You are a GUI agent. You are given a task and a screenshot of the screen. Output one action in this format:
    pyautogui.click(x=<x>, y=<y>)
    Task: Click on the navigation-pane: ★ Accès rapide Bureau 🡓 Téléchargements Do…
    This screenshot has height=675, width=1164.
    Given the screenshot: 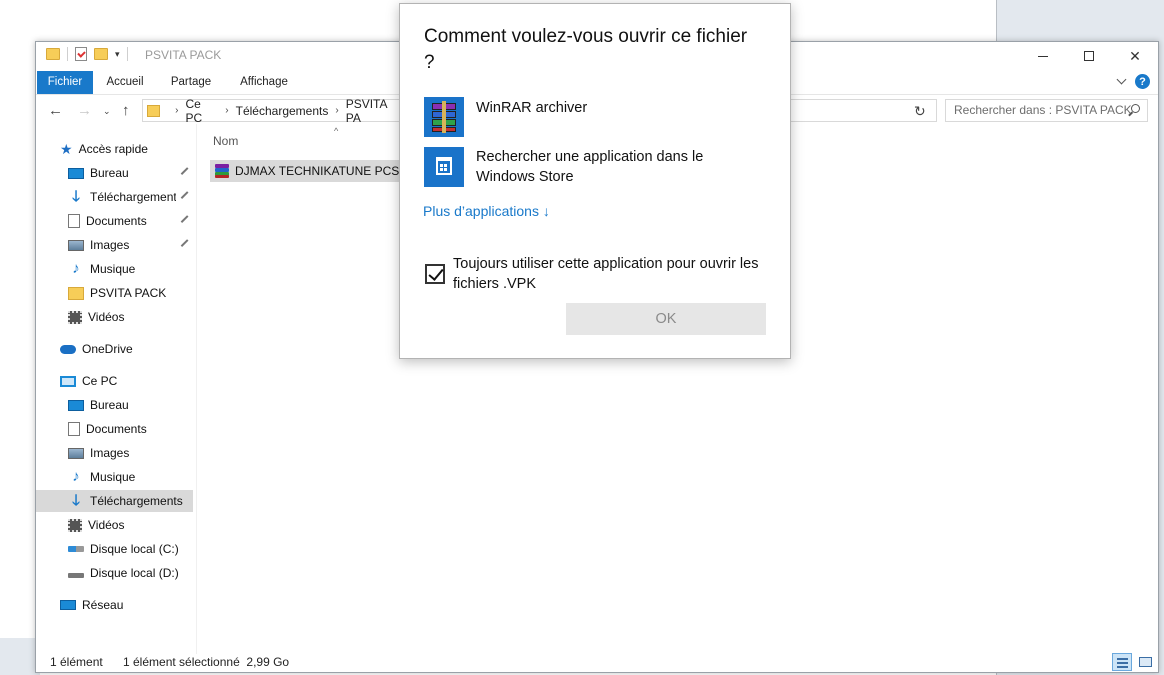 What is the action you would take?
    pyautogui.click(x=116, y=389)
    